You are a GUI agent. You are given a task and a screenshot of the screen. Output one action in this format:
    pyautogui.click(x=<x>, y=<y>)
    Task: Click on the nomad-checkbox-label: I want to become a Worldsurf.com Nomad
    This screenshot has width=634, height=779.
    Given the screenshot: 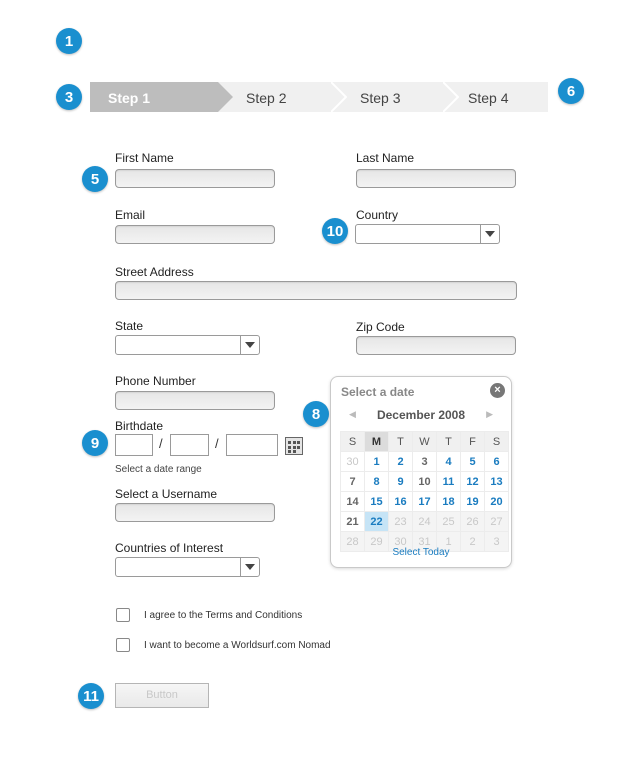 What is the action you would take?
    pyautogui.click(x=237, y=645)
    